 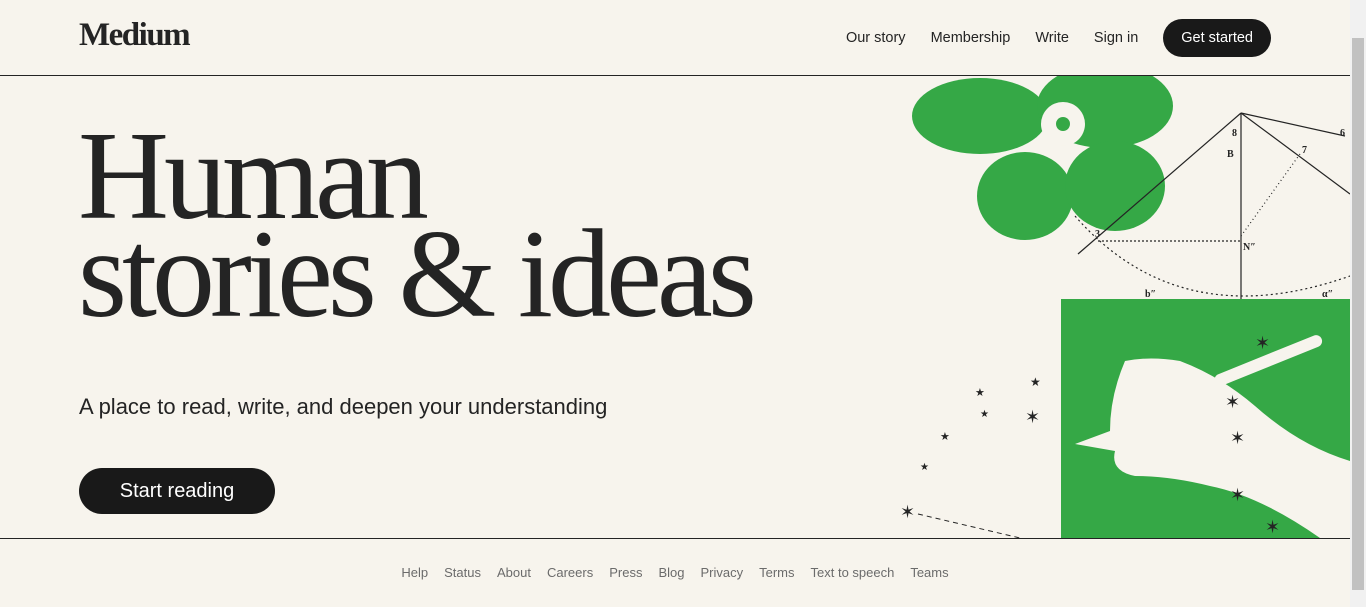 What do you see at coordinates (514, 586) in the screenshot?
I see `footer-link-about: About` at bounding box center [514, 586].